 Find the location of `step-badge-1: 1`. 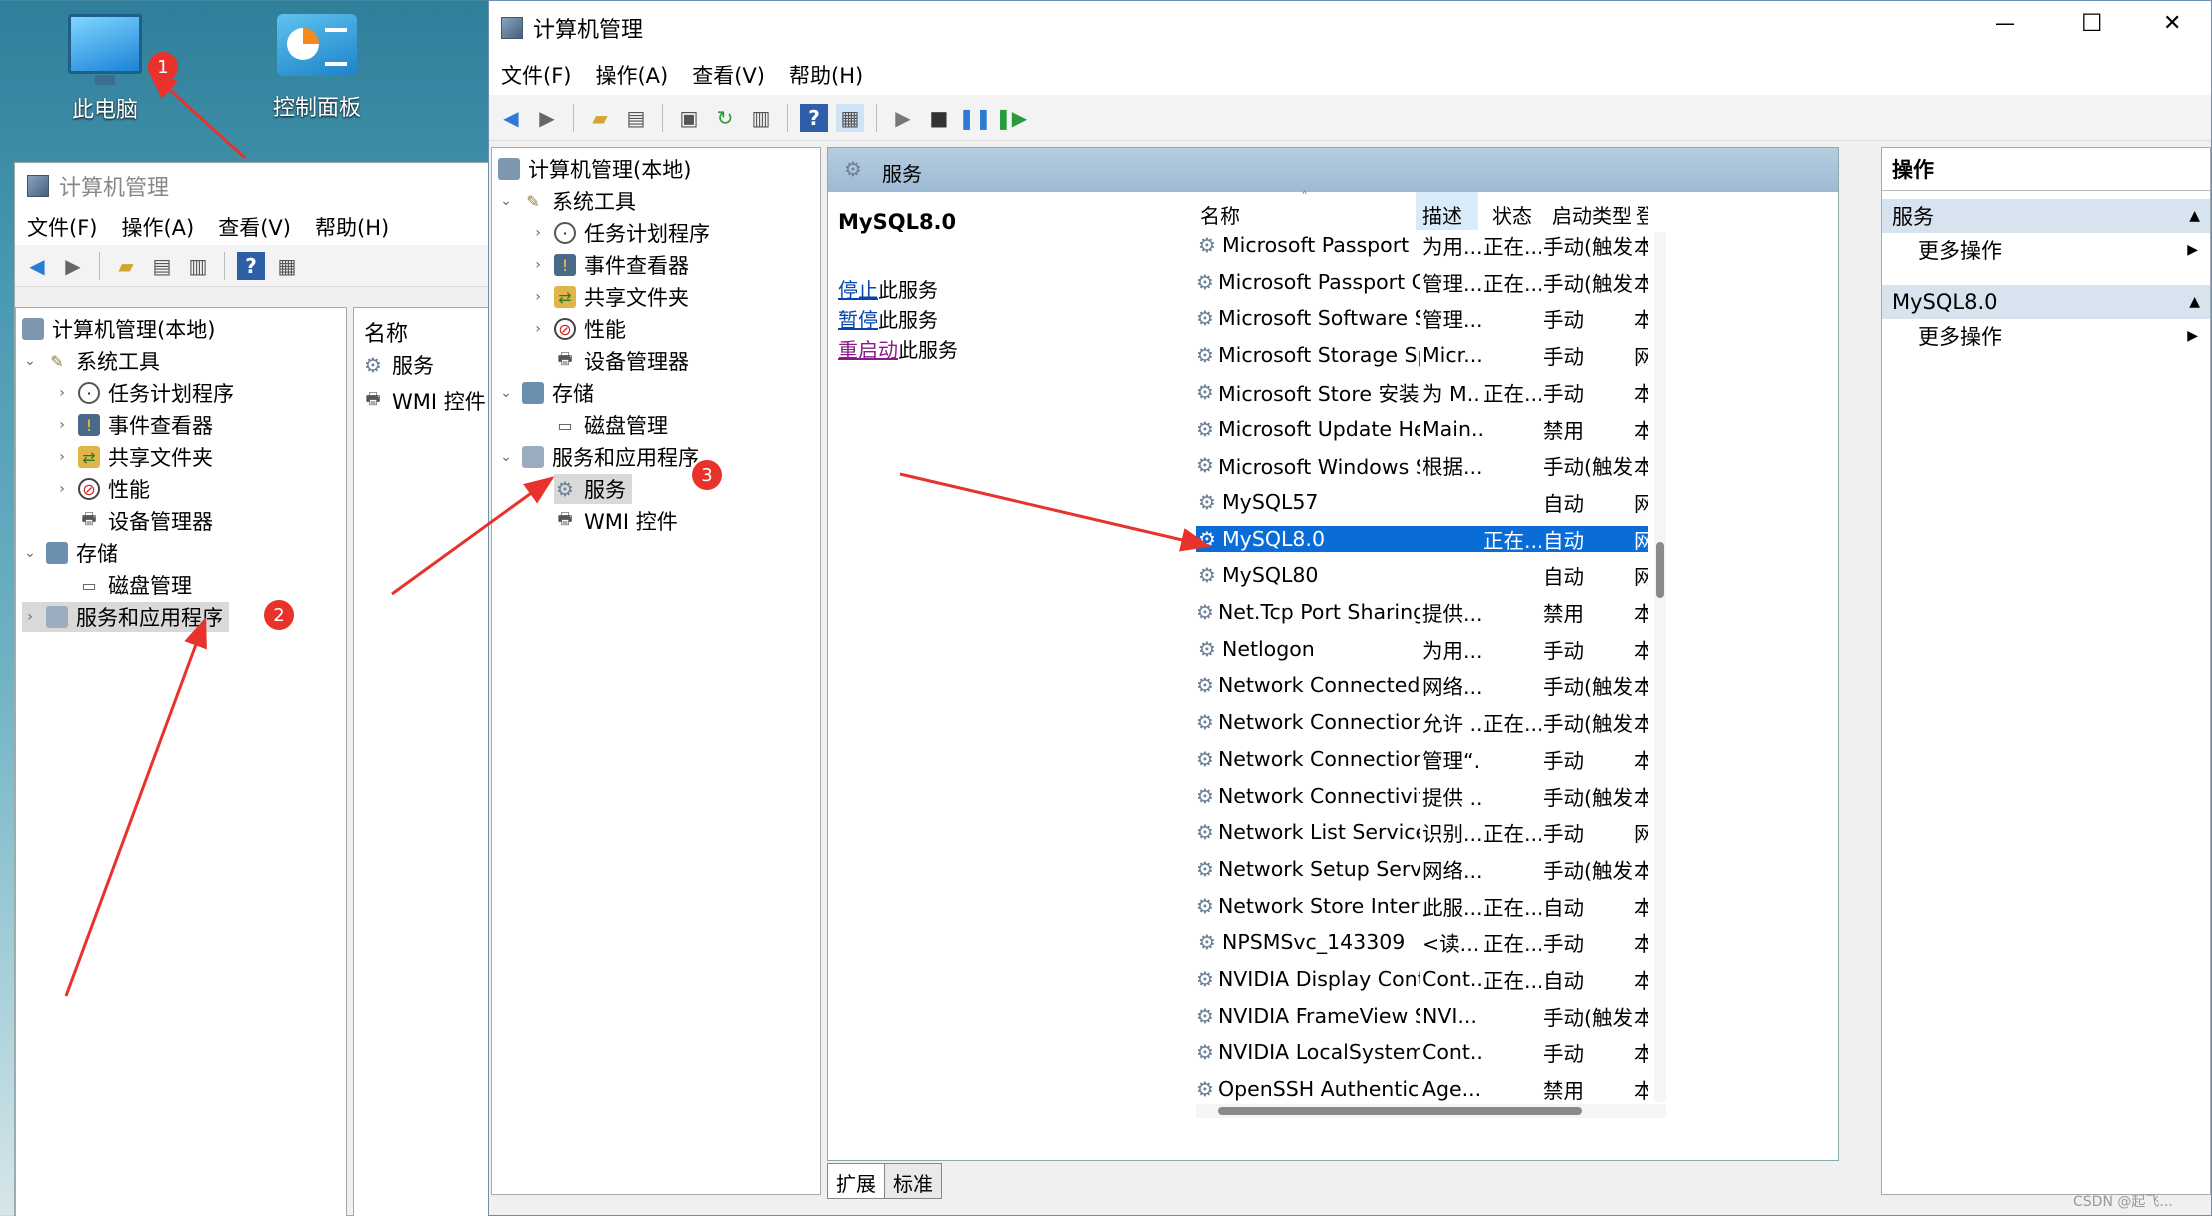

step-badge-1: 1 is located at coordinates (163, 67).